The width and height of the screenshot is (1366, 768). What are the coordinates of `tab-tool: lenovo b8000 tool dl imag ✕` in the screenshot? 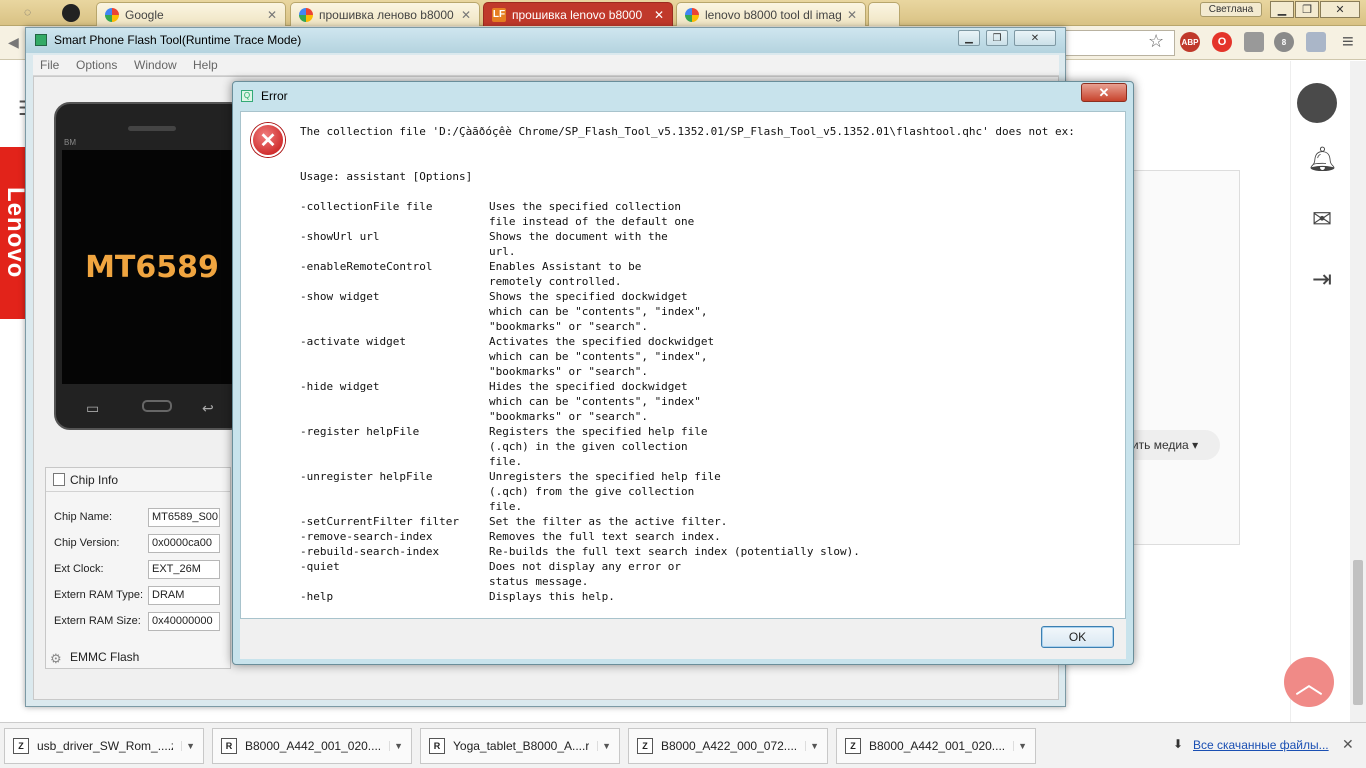 It's located at (771, 14).